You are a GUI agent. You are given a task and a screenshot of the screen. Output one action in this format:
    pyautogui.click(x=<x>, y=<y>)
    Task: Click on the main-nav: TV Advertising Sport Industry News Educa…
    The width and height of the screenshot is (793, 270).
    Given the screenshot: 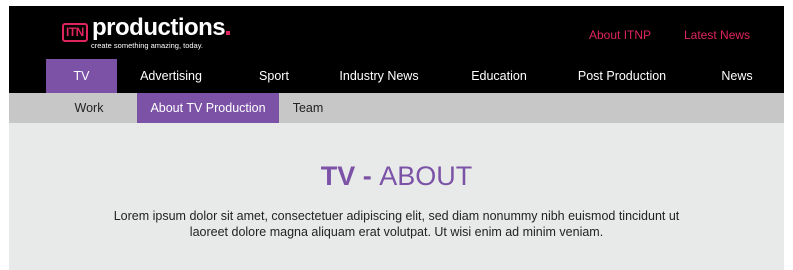 What is the action you would take?
    pyautogui.click(x=396, y=76)
    